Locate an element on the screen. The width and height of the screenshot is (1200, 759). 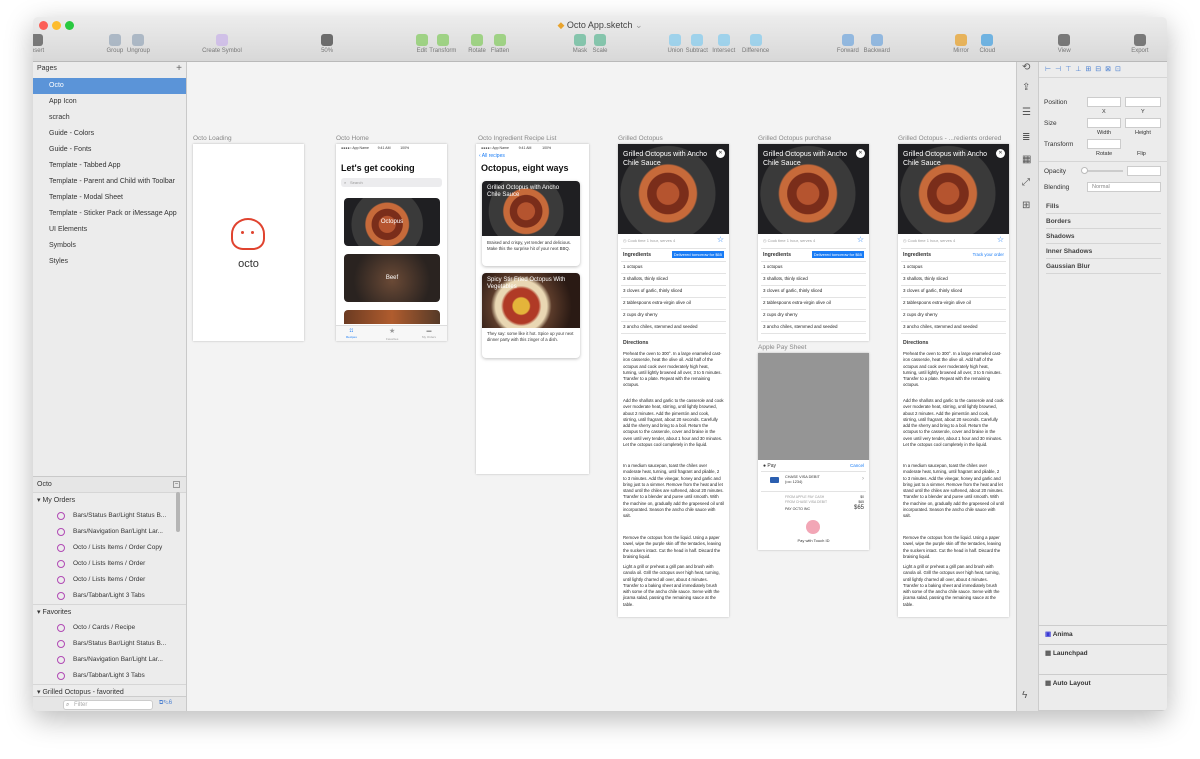
artboard-label-grilled: Grilled Octopus is located at coordinates (640, 138).